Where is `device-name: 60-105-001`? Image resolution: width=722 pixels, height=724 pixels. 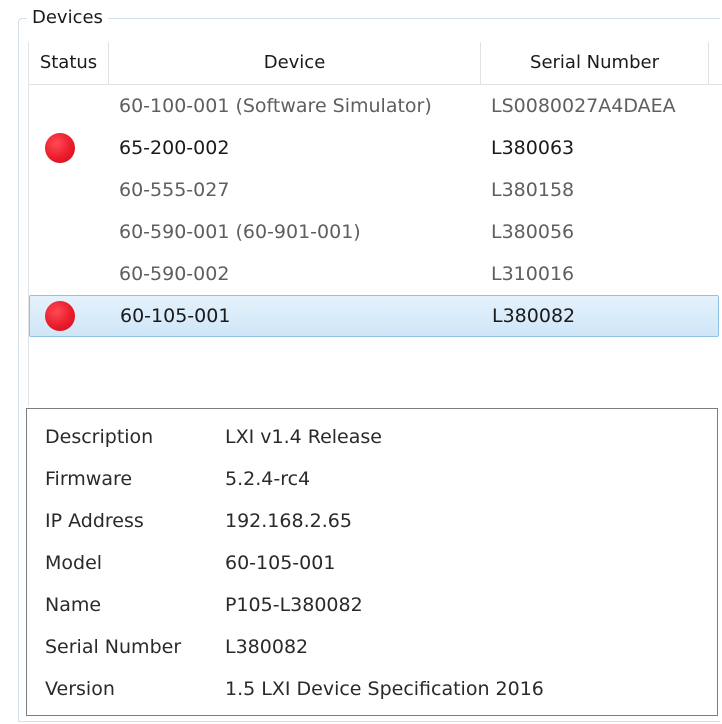 device-name: 60-105-001 is located at coordinates (175, 316).